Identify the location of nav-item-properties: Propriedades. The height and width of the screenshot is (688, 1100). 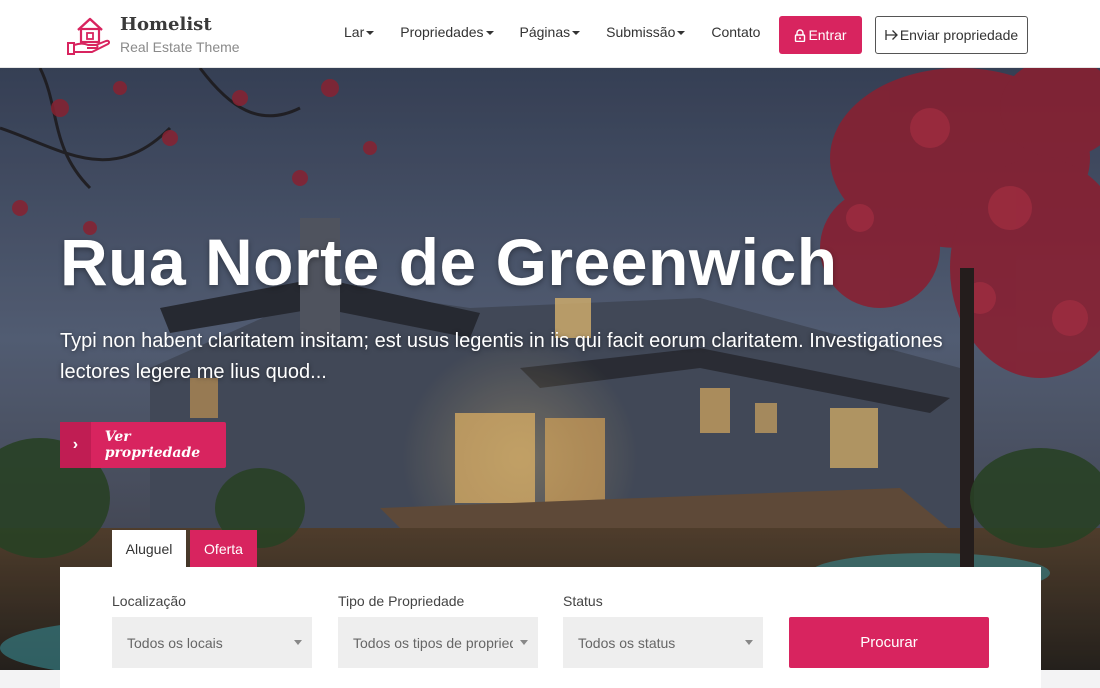
(447, 32).